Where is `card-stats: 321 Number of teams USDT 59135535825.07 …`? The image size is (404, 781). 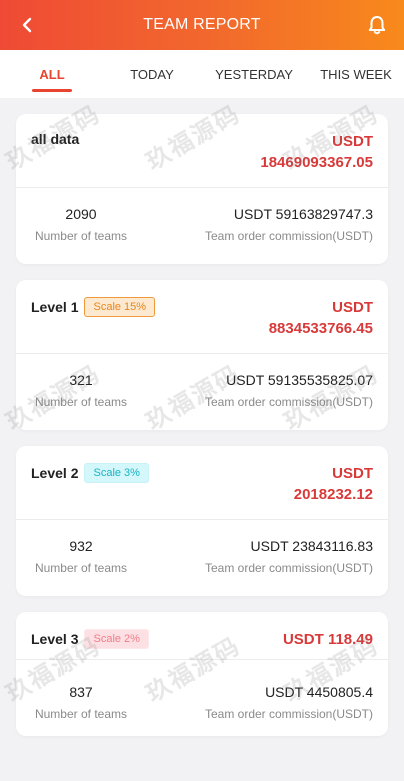 card-stats: 321 Number of teams USDT 59135535825.07 … is located at coordinates (202, 391).